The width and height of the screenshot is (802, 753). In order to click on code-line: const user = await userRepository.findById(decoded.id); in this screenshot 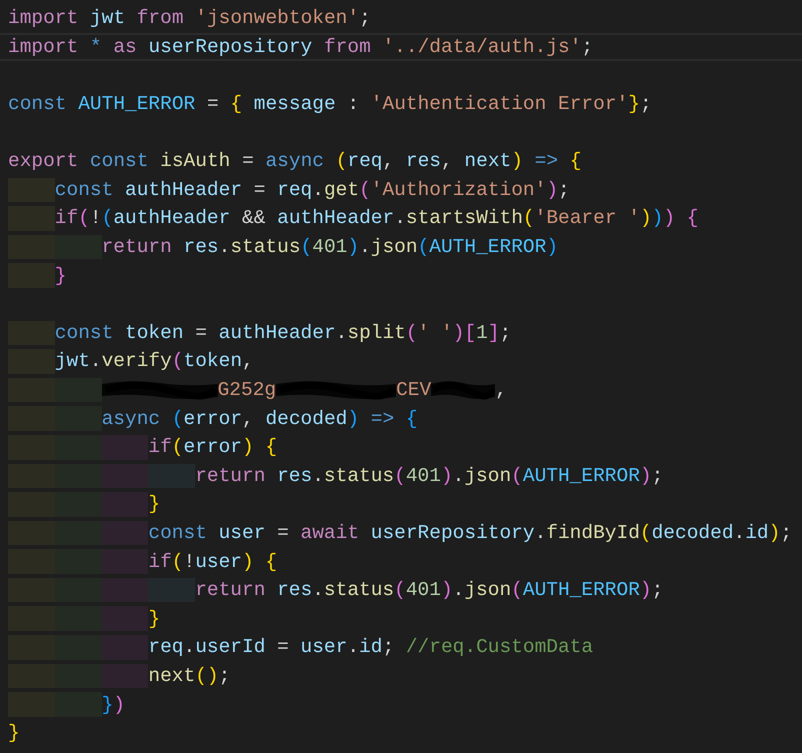, I will do `click(470, 532)`.